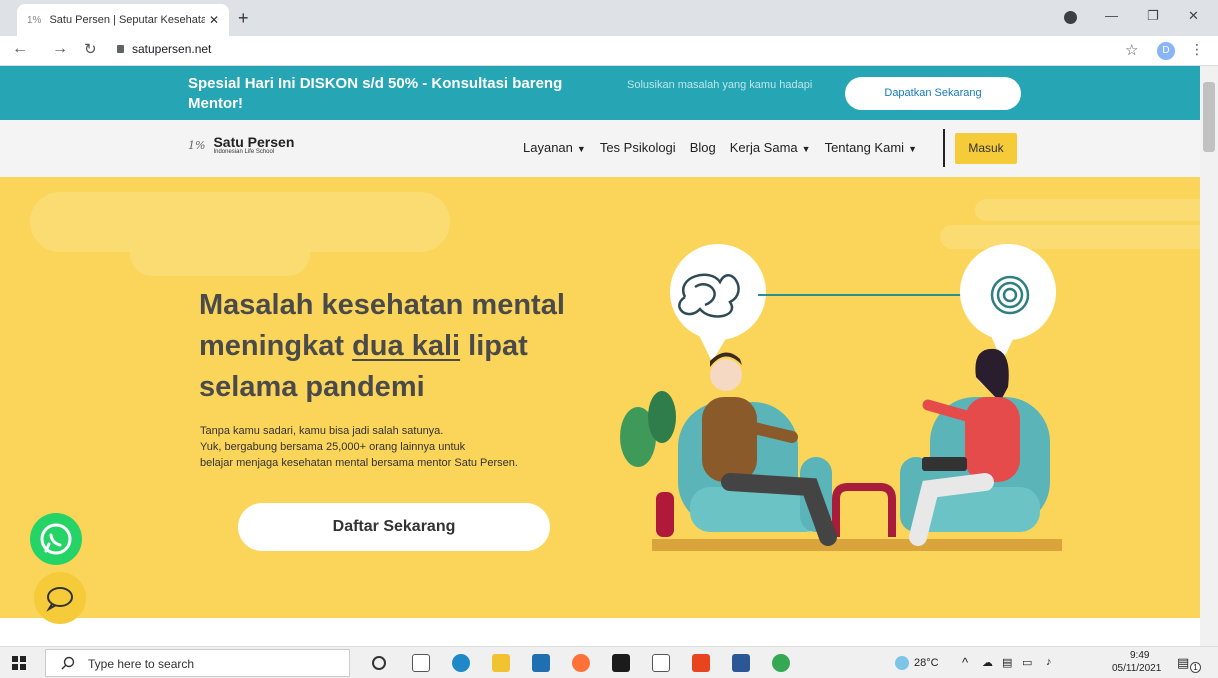 Image resolution: width=1218 pixels, height=678 pixels. I want to click on plant, so click(648, 464).